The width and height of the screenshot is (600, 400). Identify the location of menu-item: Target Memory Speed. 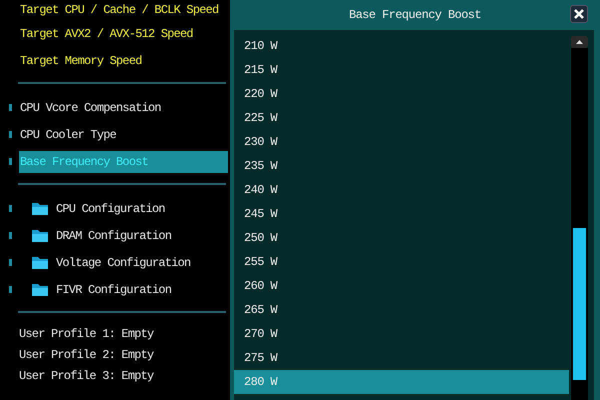
(115, 60).